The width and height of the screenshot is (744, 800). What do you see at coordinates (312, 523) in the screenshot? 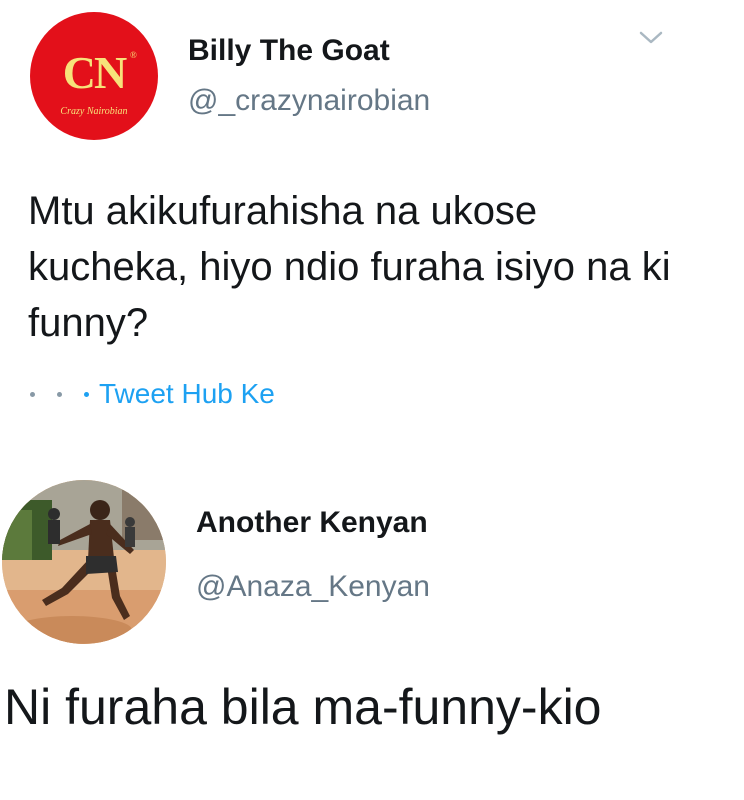
I see `reply-author-display-name: Another Kenyan` at bounding box center [312, 523].